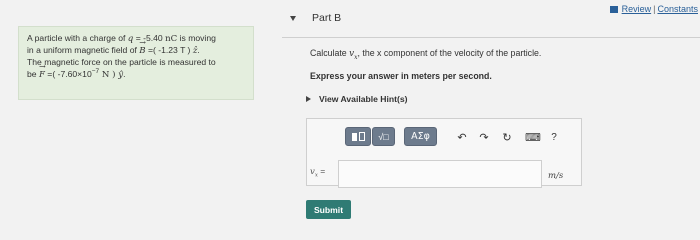  I want to click on part-title: Part B, so click(327, 18).